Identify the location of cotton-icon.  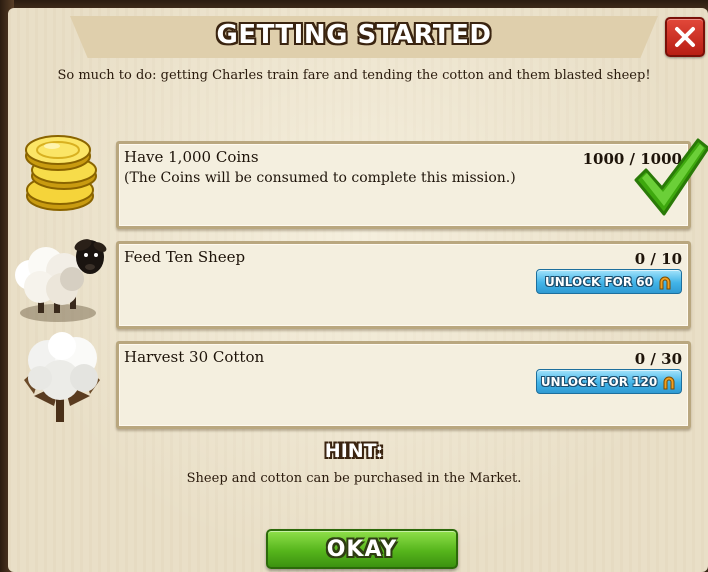
(62, 377).